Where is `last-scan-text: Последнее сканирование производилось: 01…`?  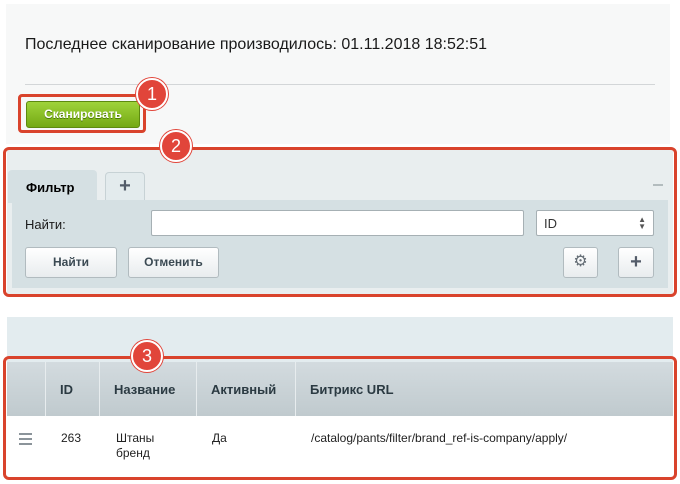
last-scan-text: Последнее сканирование производилось: 01… is located at coordinates (256, 44).